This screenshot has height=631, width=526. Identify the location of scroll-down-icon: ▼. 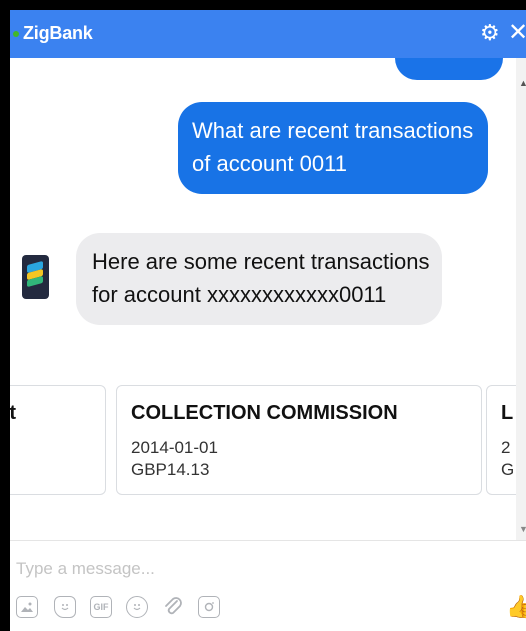
(522, 529).